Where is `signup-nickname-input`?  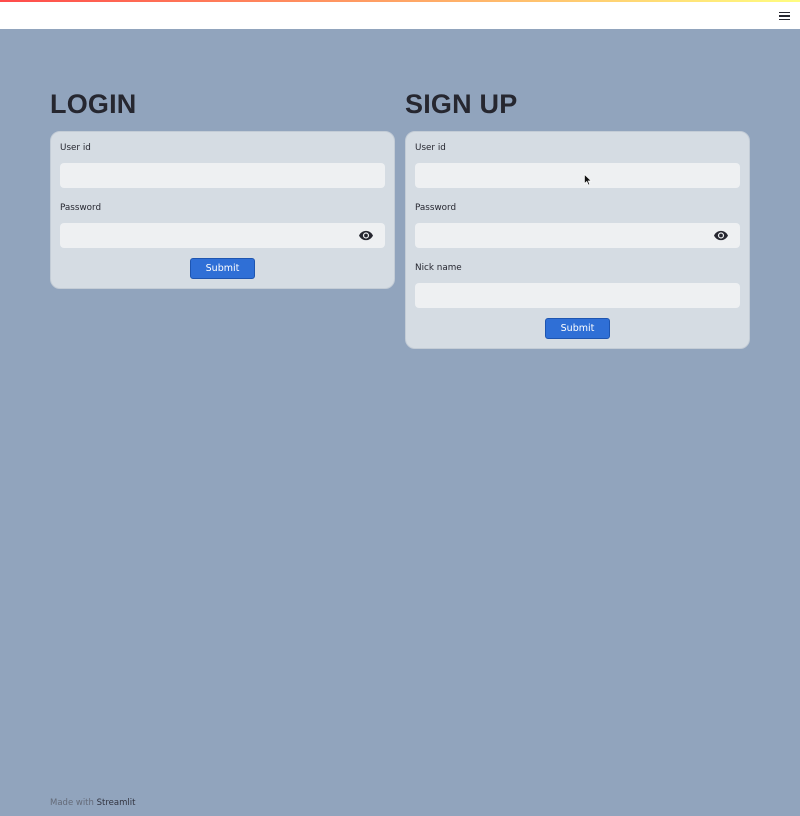
signup-nickname-input is located at coordinates (577, 295).